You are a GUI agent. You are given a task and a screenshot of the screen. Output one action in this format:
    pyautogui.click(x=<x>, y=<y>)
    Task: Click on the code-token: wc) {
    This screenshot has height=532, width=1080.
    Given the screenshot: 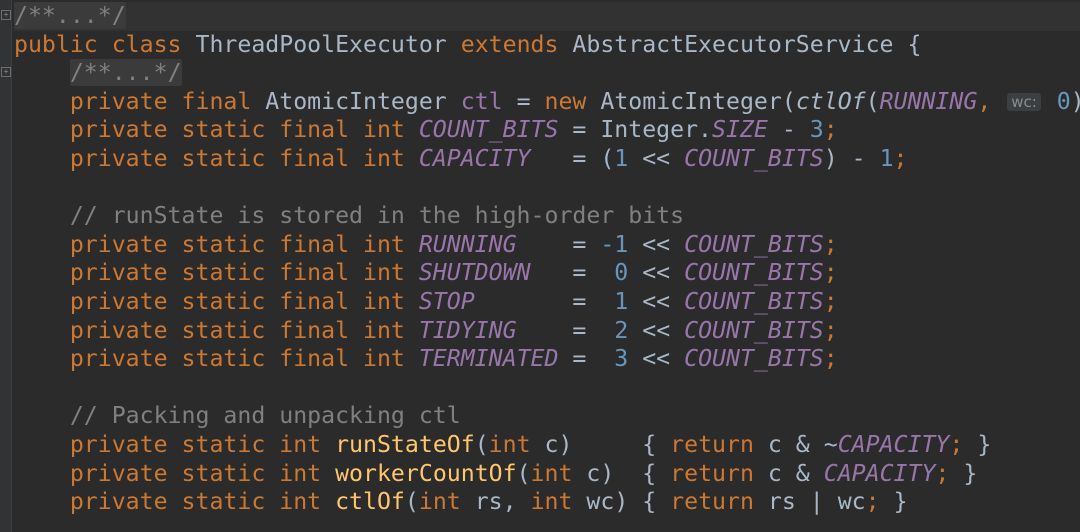 What is the action you would take?
    pyautogui.click(x=628, y=502)
    